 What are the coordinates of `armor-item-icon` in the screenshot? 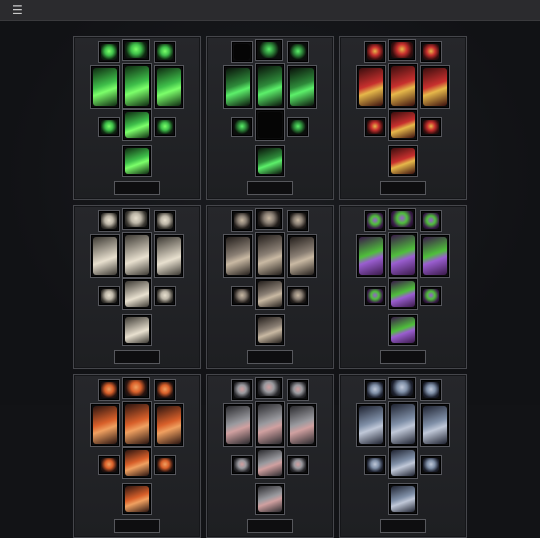 It's located at (270, 255).